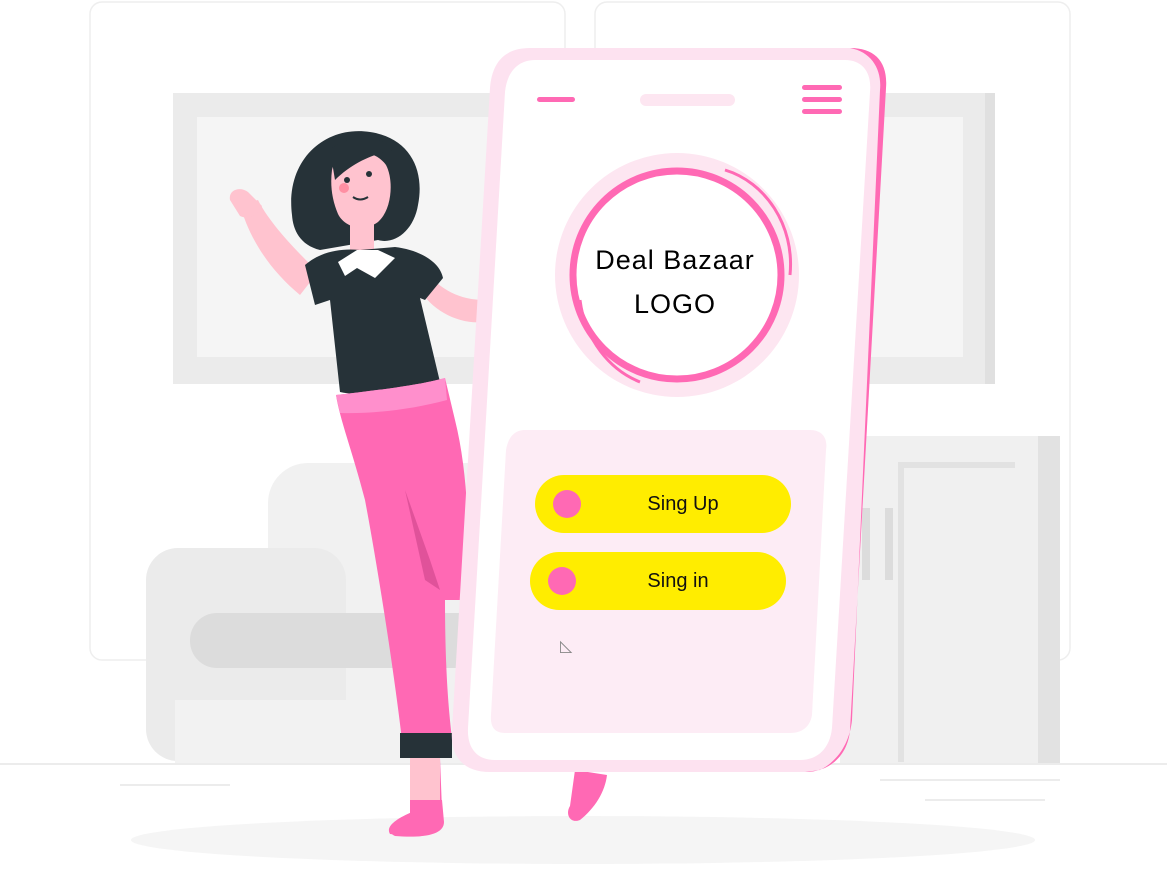 The height and width of the screenshot is (870, 1167). I want to click on sign-up-button: Sing Up, so click(663, 504).